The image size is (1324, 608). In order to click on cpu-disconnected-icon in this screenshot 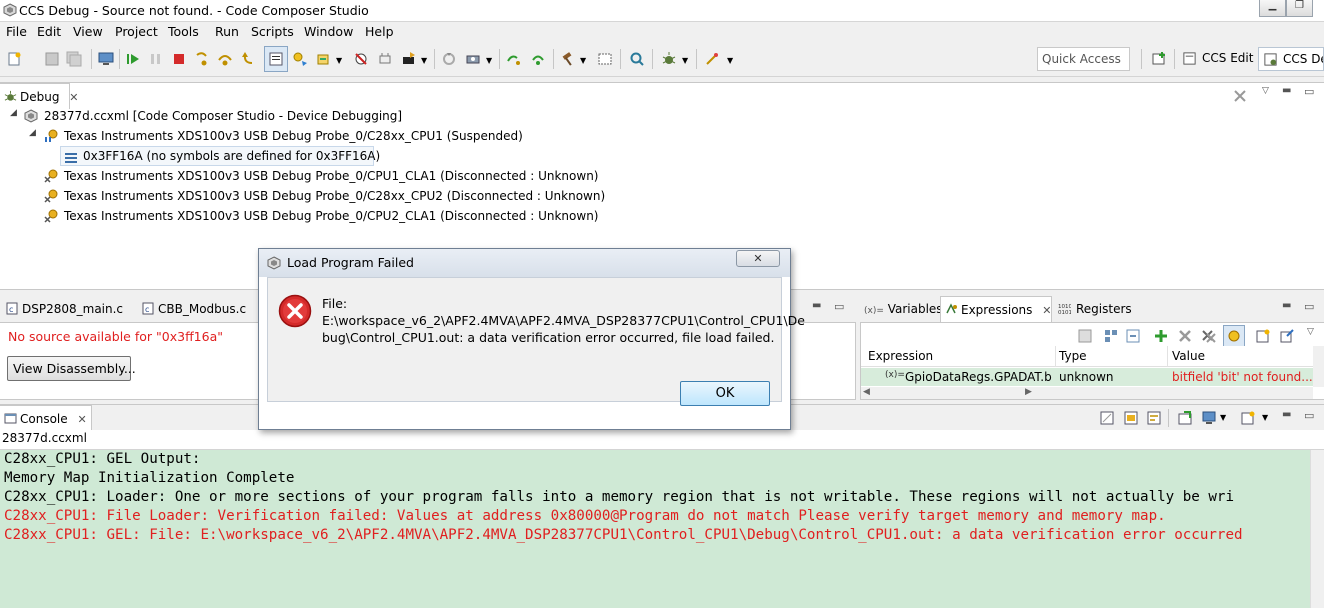, I will do `click(51, 176)`.